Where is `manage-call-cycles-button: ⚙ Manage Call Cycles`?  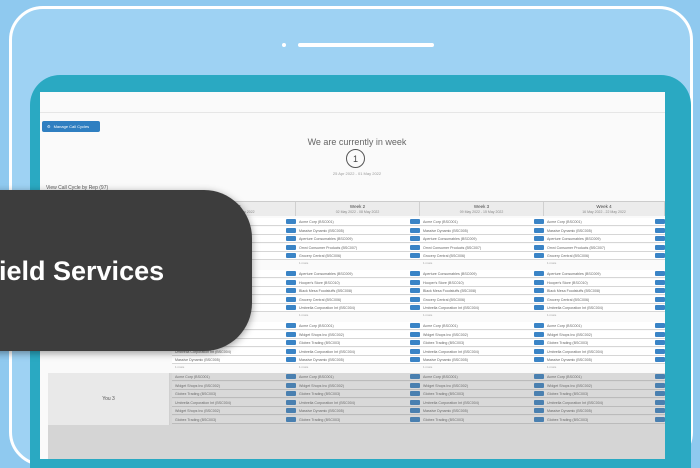
manage-call-cycles-button: ⚙ Manage Call Cycles is located at coordinates (71, 126).